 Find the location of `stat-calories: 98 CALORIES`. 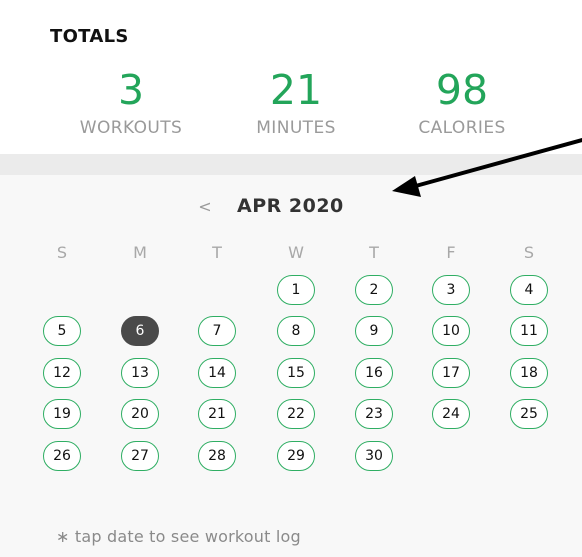

stat-calories: 98 CALORIES is located at coordinates (462, 102).